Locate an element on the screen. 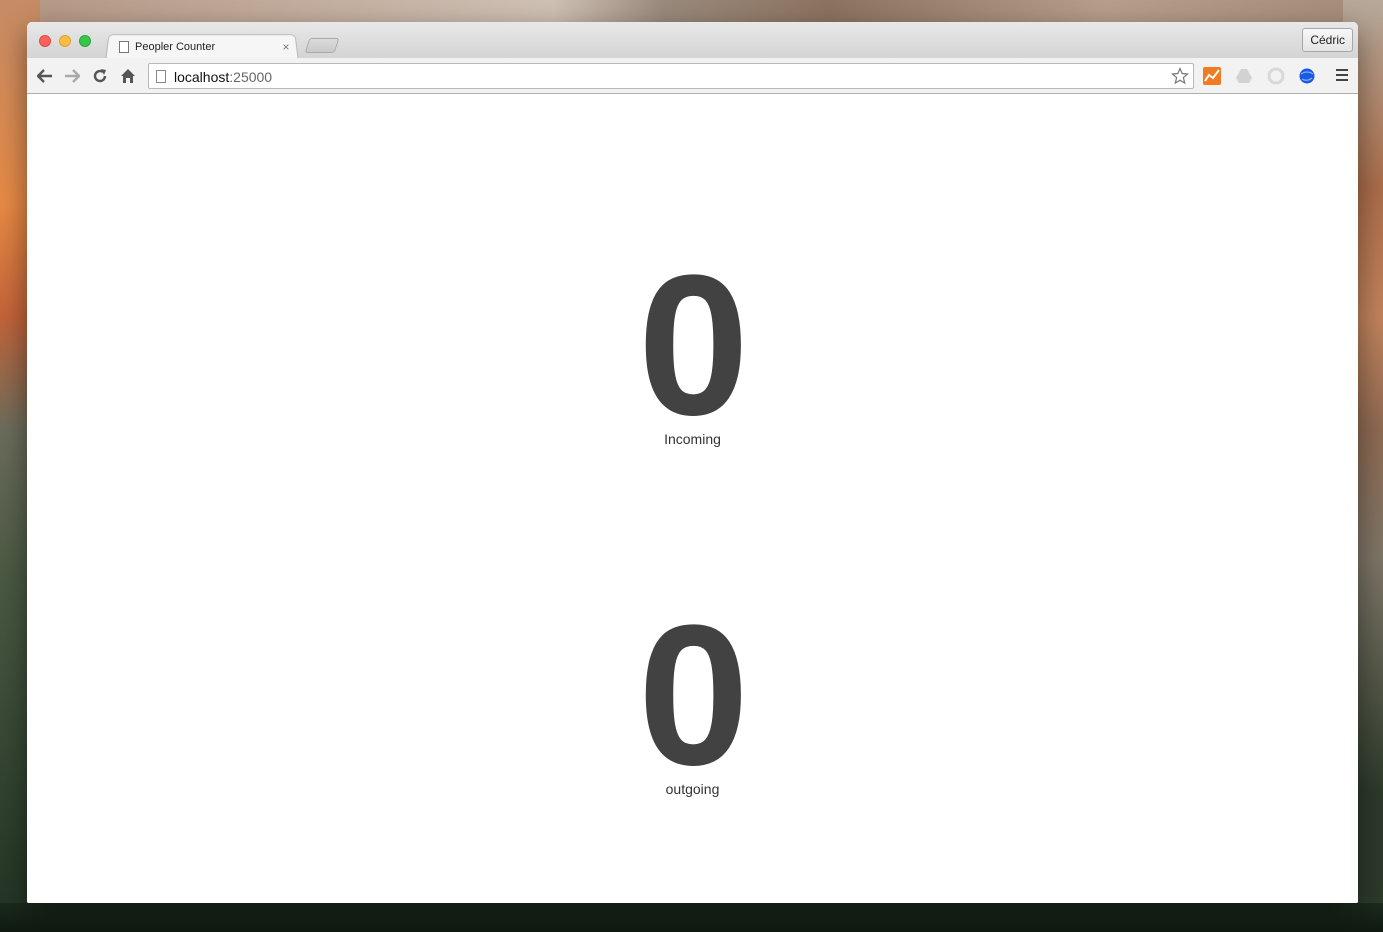  home-icon is located at coordinates (128, 76).